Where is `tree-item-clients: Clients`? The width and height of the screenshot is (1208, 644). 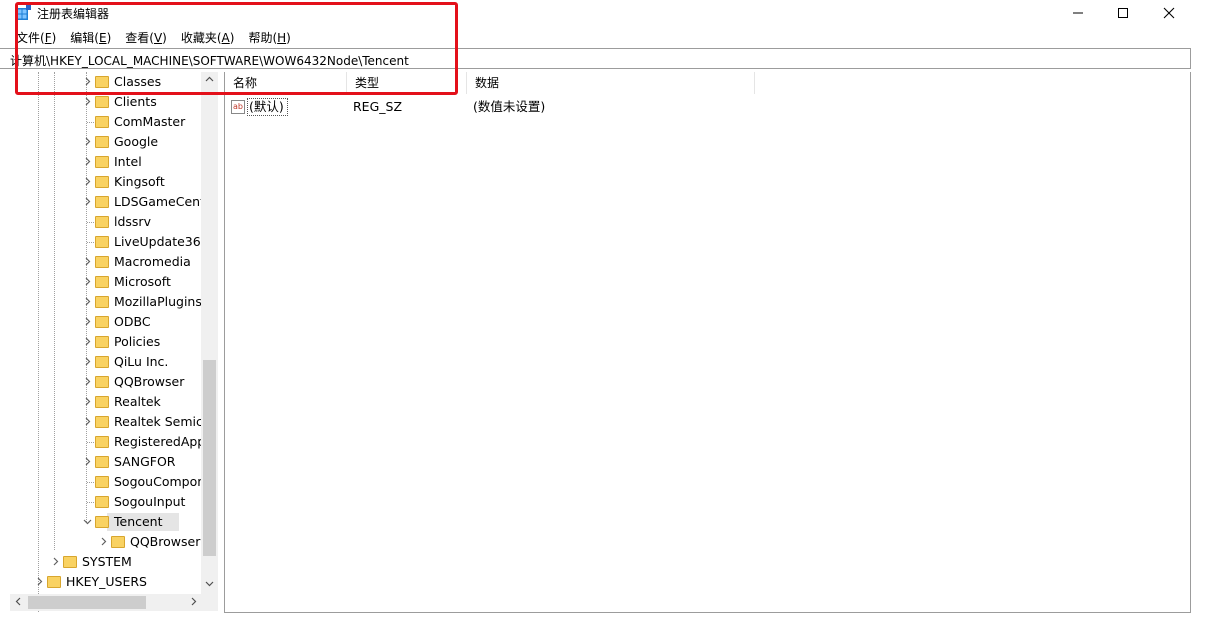 tree-item-clients: Clients is located at coordinates (110, 102).